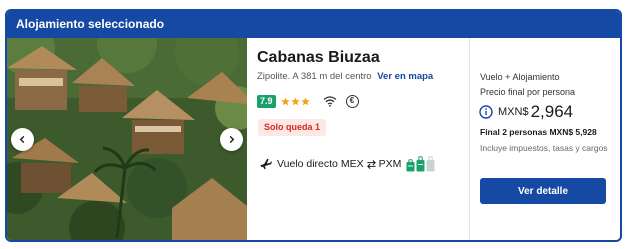 The image size is (628, 249). I want to click on photo-next-button, so click(231, 139).